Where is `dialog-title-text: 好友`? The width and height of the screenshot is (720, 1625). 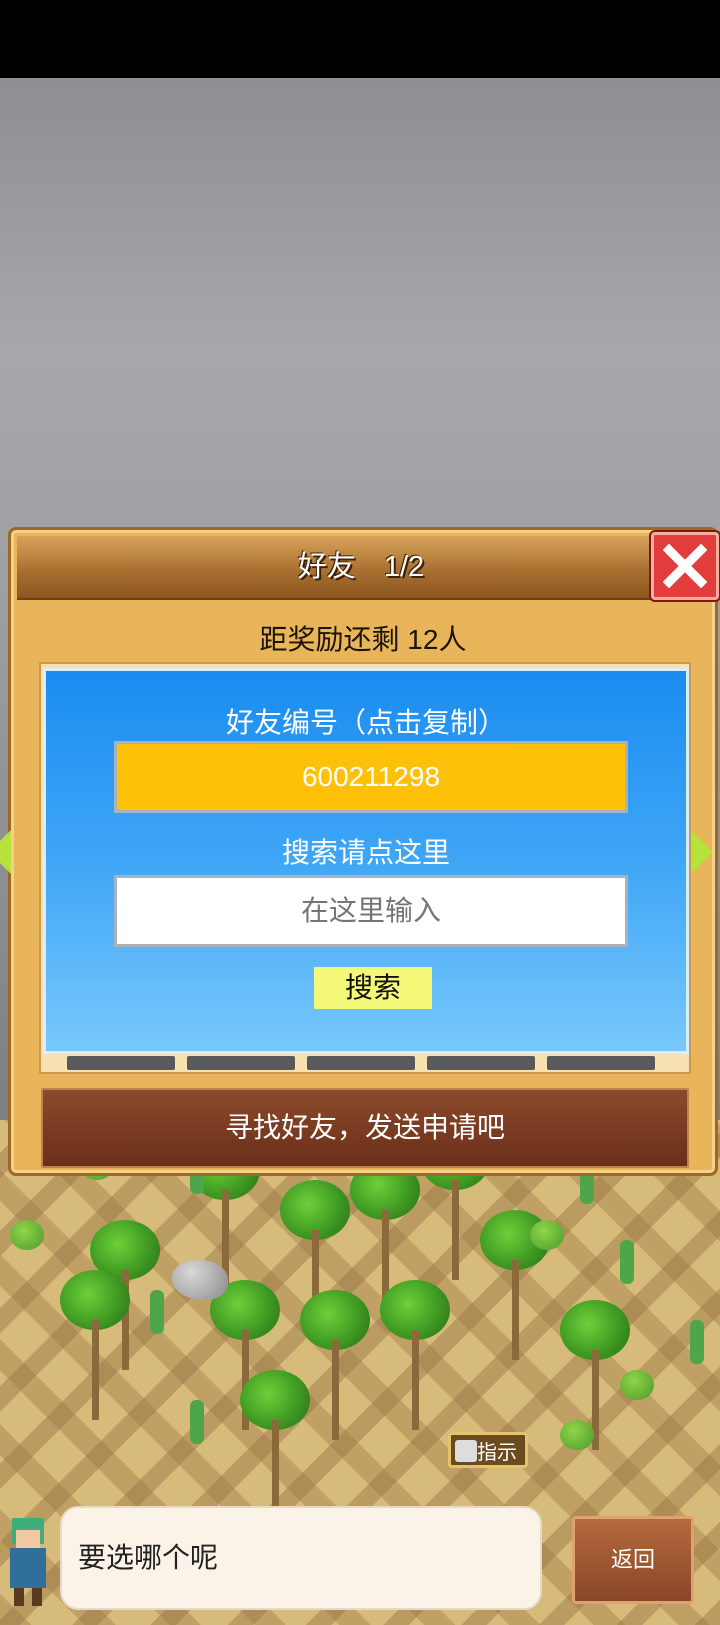
dialog-title-text: 好友 is located at coordinates (326, 567).